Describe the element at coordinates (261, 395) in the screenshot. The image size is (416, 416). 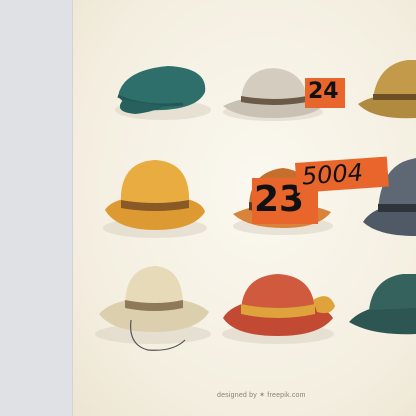
I see `image-credit: designed by ✶ freepik.com` at that location.